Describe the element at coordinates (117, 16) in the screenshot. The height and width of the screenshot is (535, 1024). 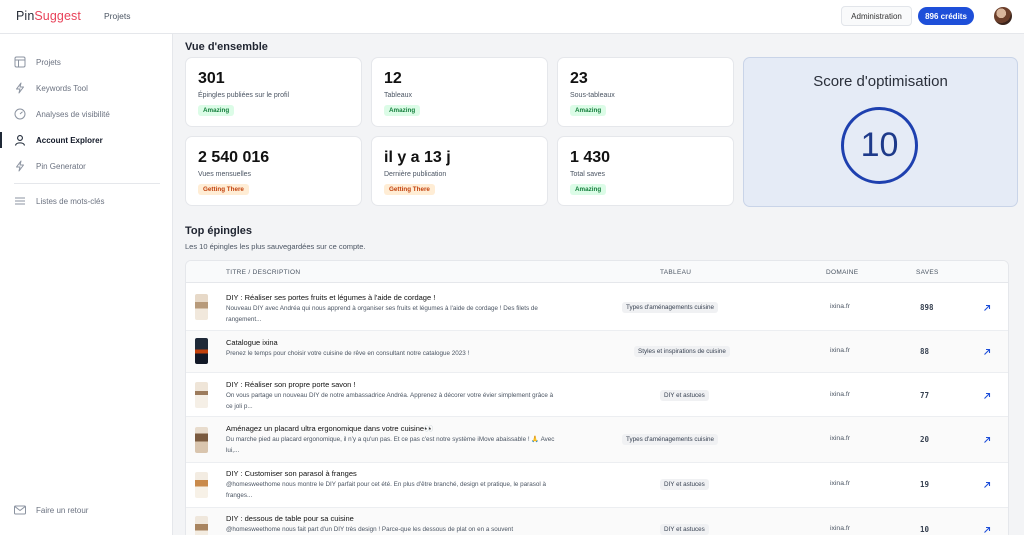
I see `projects-link: Projets` at that location.